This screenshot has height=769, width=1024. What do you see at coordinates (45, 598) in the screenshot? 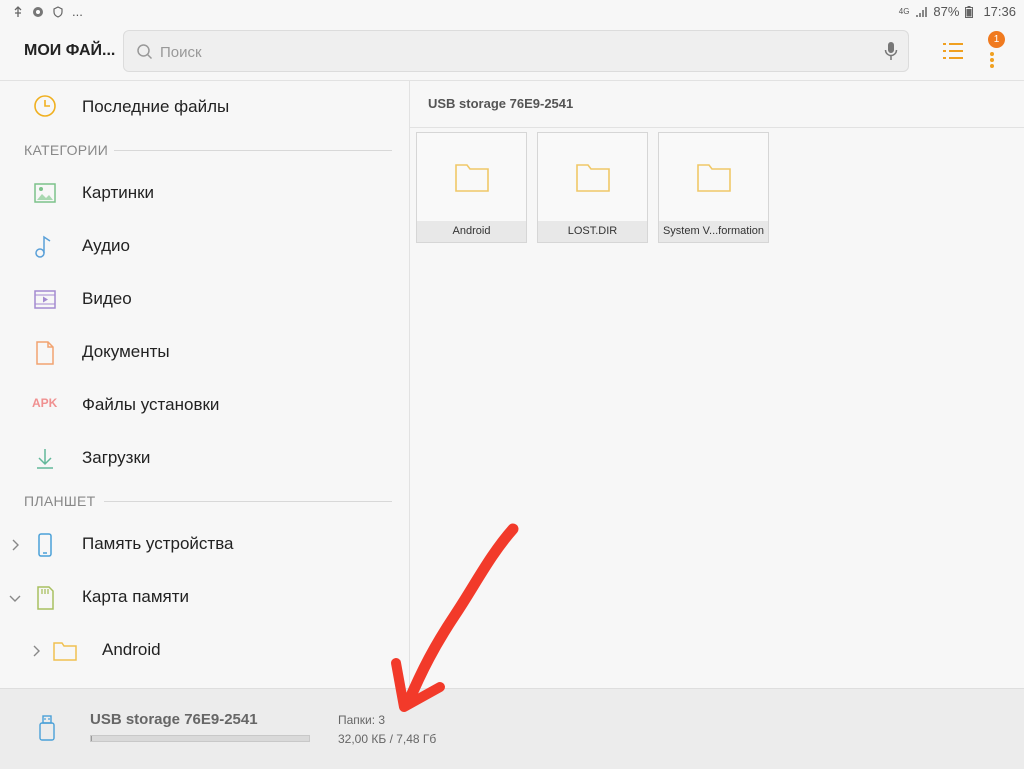
I see `sd-card-icon` at bounding box center [45, 598].